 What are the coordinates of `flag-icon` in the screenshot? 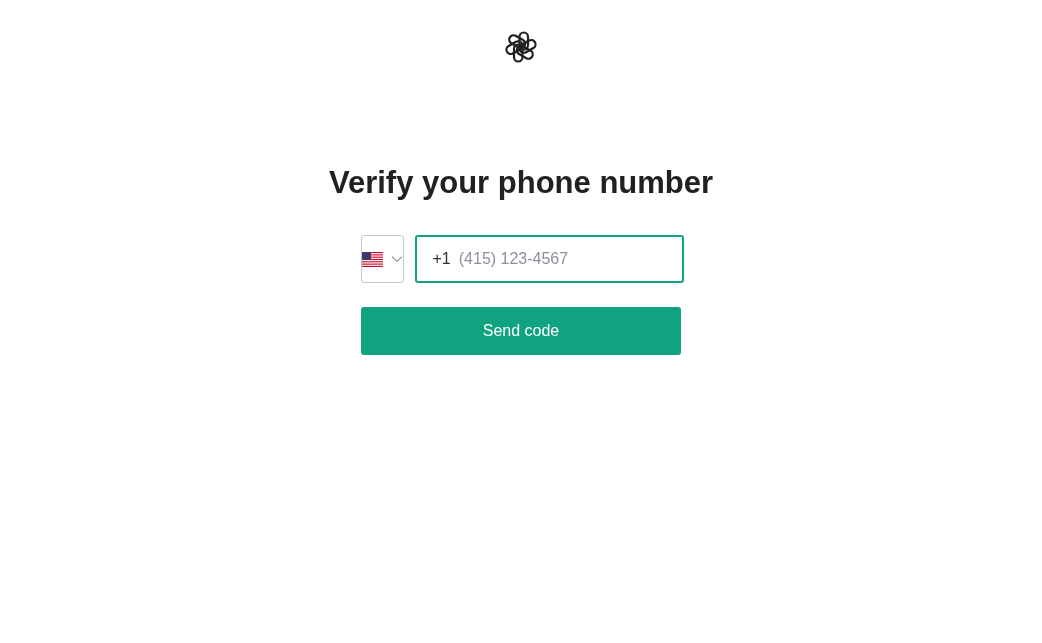 It's located at (372, 259).